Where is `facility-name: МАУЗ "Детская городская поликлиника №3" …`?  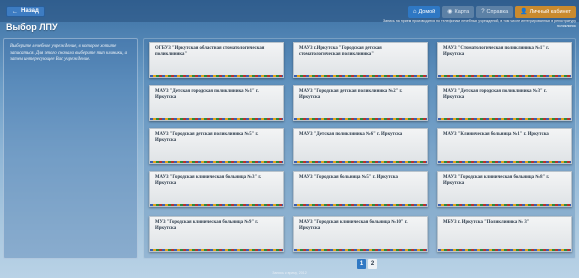 facility-name: МАУЗ "Детская городская поликлиника №3" … is located at coordinates (495, 94).